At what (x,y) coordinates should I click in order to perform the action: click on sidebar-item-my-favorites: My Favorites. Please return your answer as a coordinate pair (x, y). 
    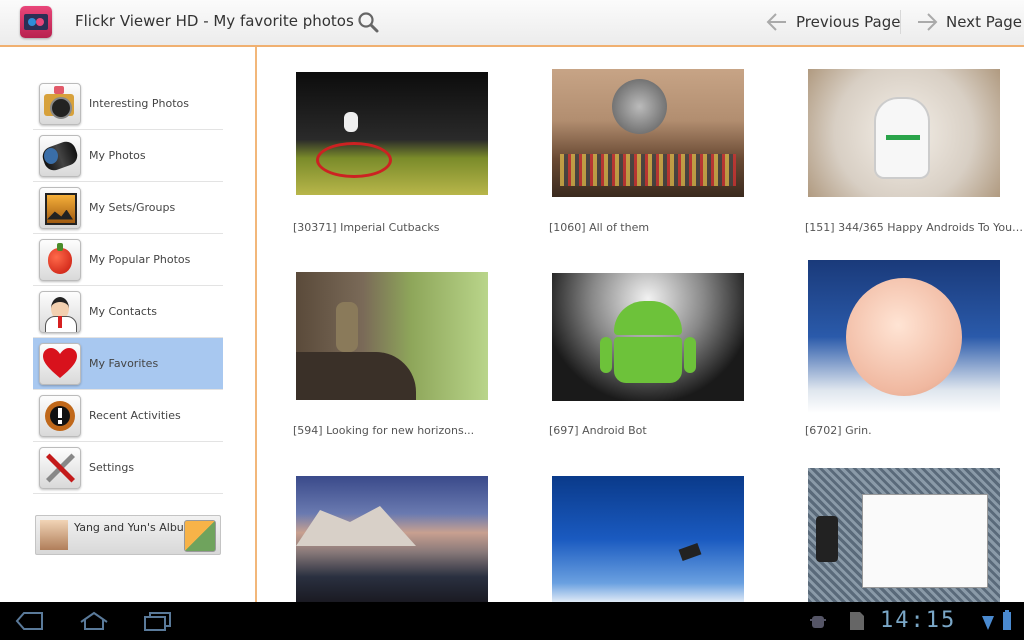
    Looking at the image, I should click on (128, 364).